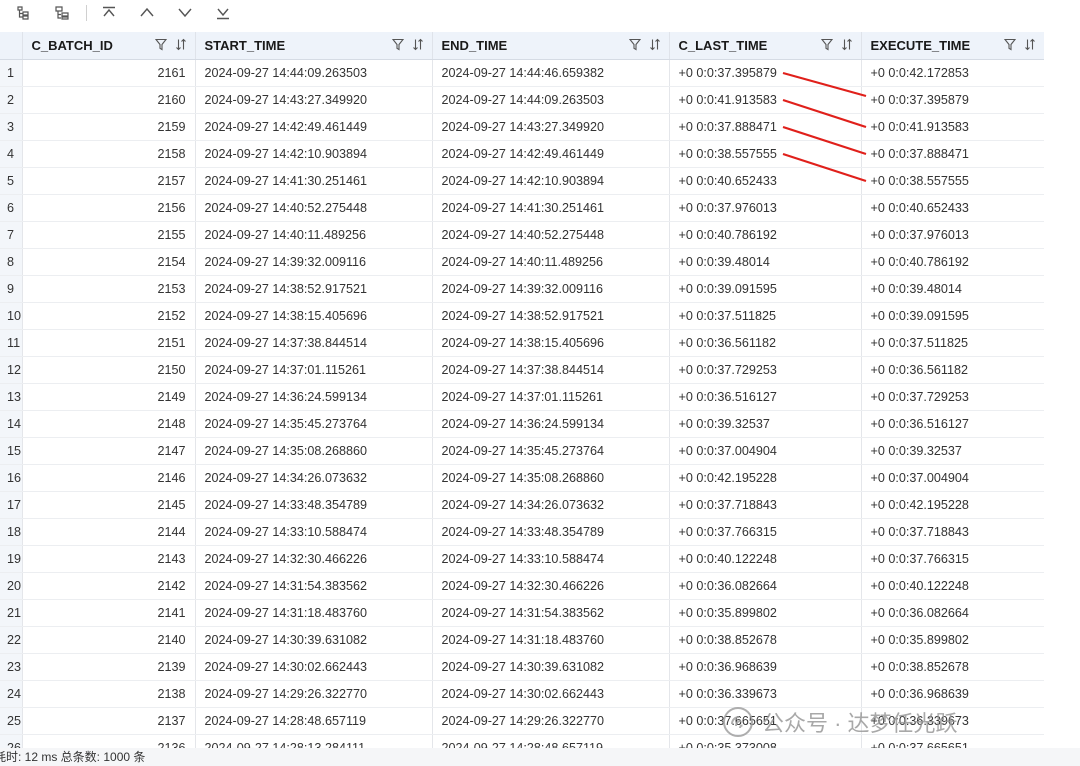 The image size is (1080, 766). I want to click on start-time-cell: 2024-09-27 14:35:08.268860, so click(314, 451).